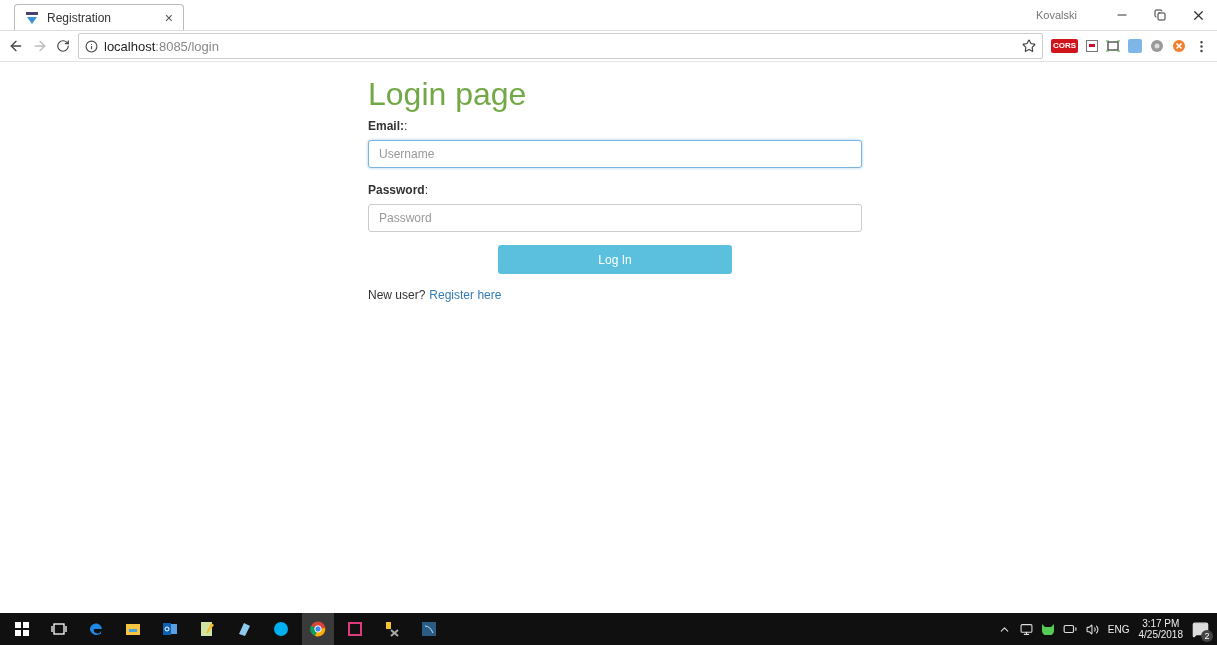  I want to click on extension-icon: CORS, so click(1064, 46).